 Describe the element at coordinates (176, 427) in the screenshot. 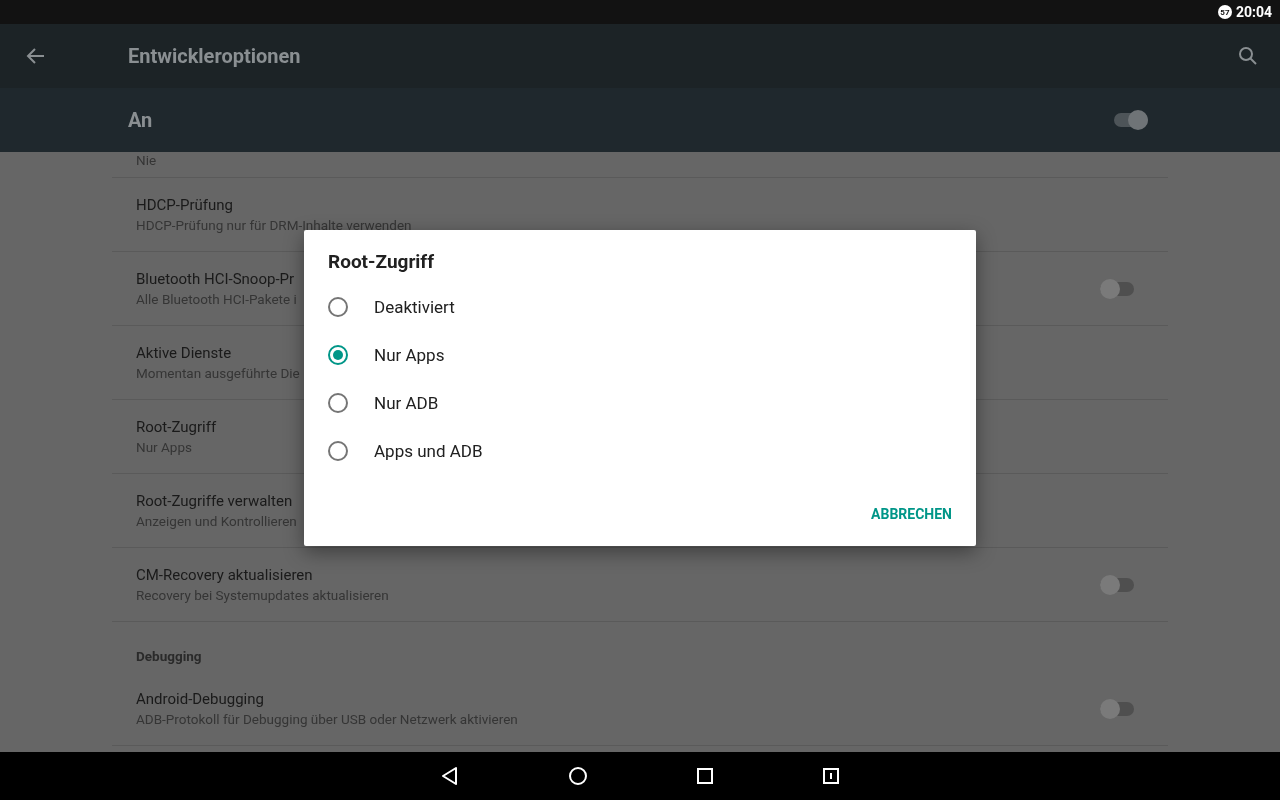

I see `setting-title: Root-Zugriff` at that location.